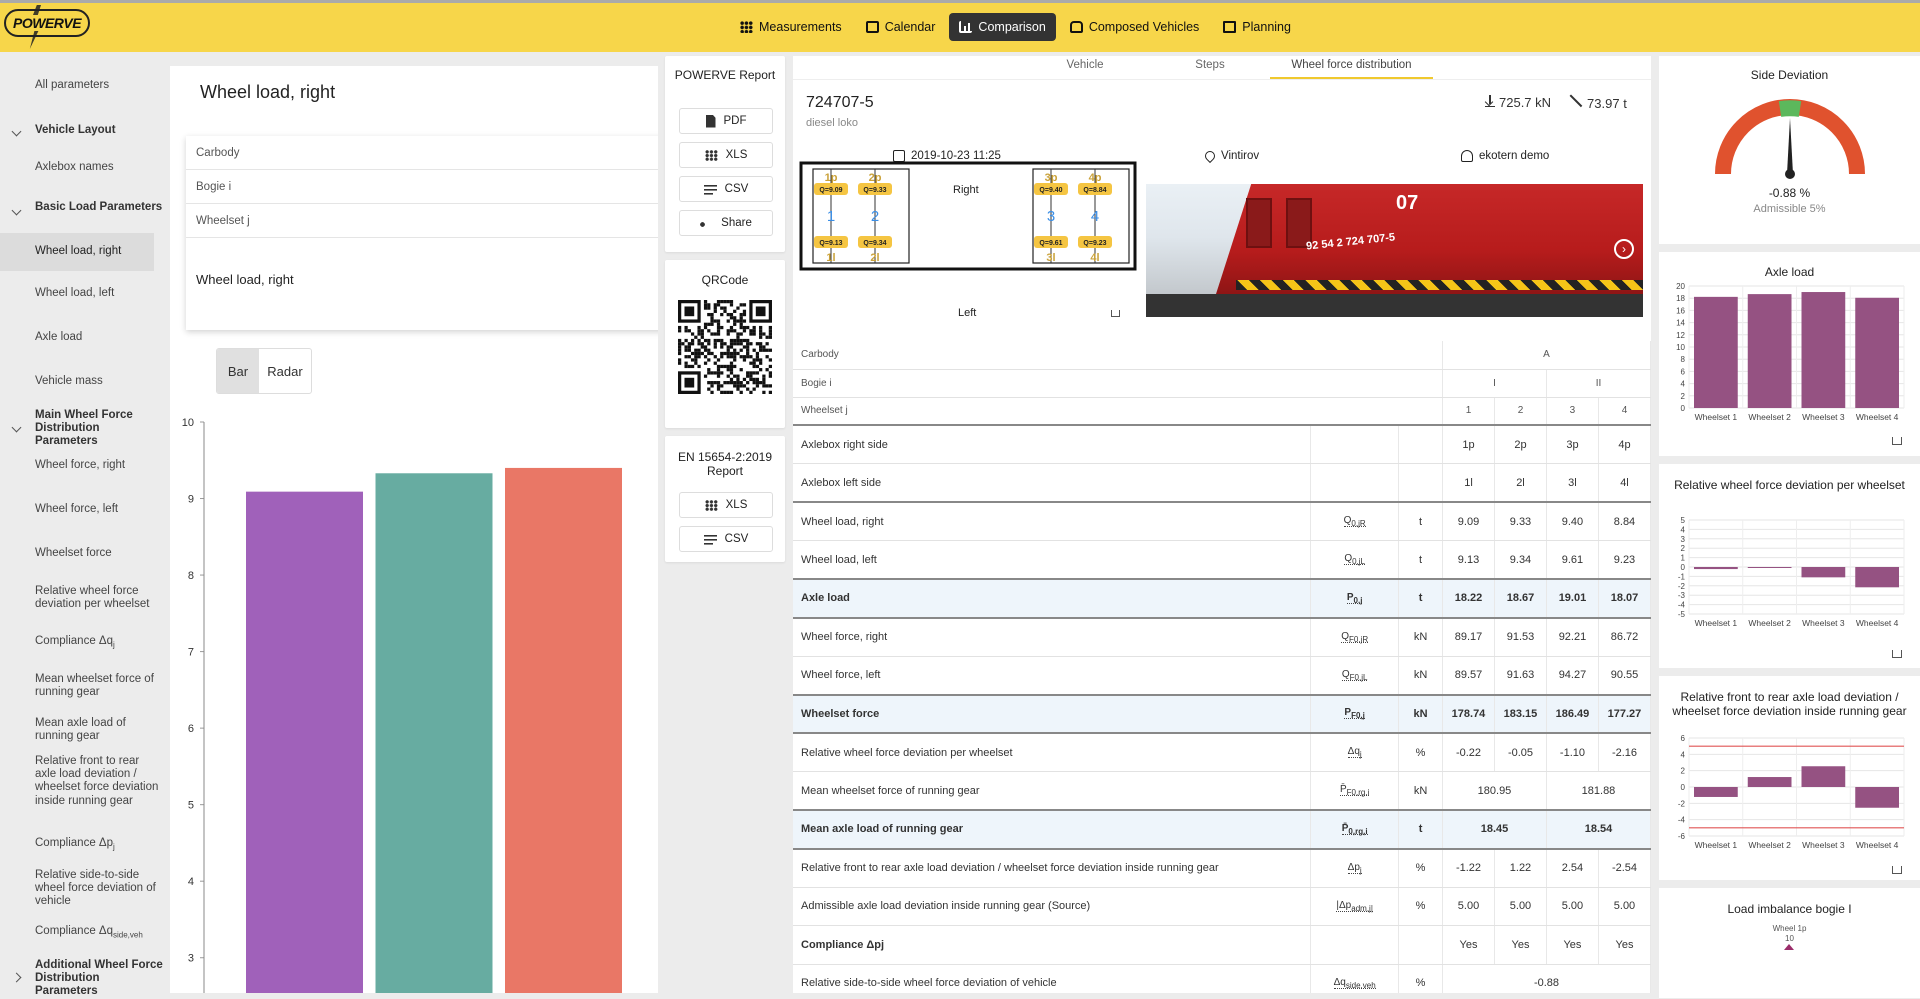 Image resolution: width=1920 pixels, height=999 pixels. I want to click on row-value: 177.27, so click(1624, 713).